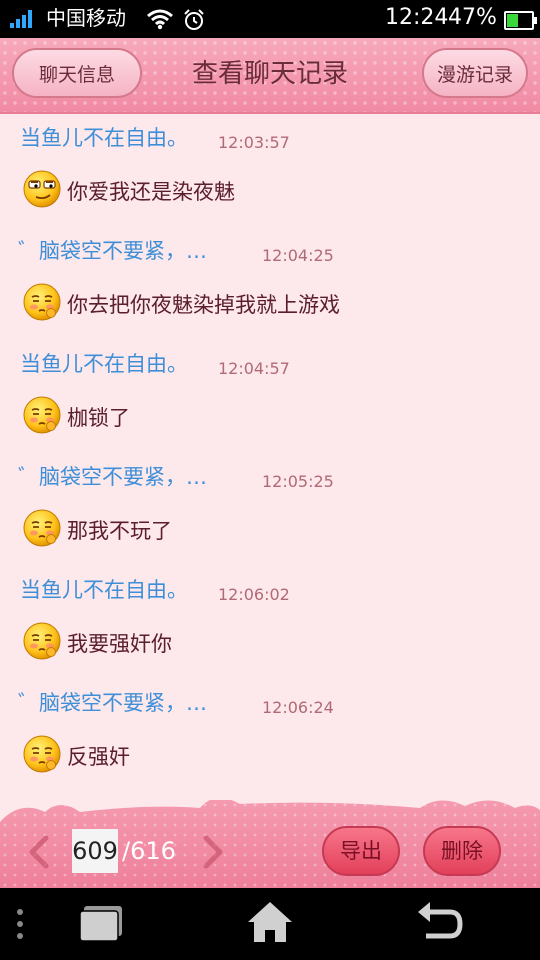 The height and width of the screenshot is (960, 540). What do you see at coordinates (101, 924) in the screenshot?
I see `recent-apps-icon` at bounding box center [101, 924].